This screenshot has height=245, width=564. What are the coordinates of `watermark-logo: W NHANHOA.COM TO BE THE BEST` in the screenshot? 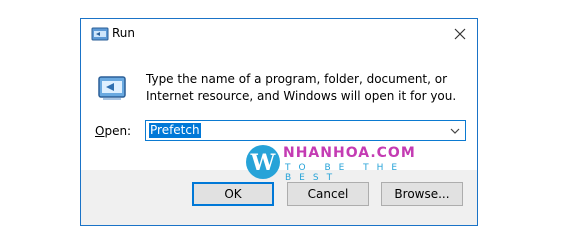 It's located at (344, 166).